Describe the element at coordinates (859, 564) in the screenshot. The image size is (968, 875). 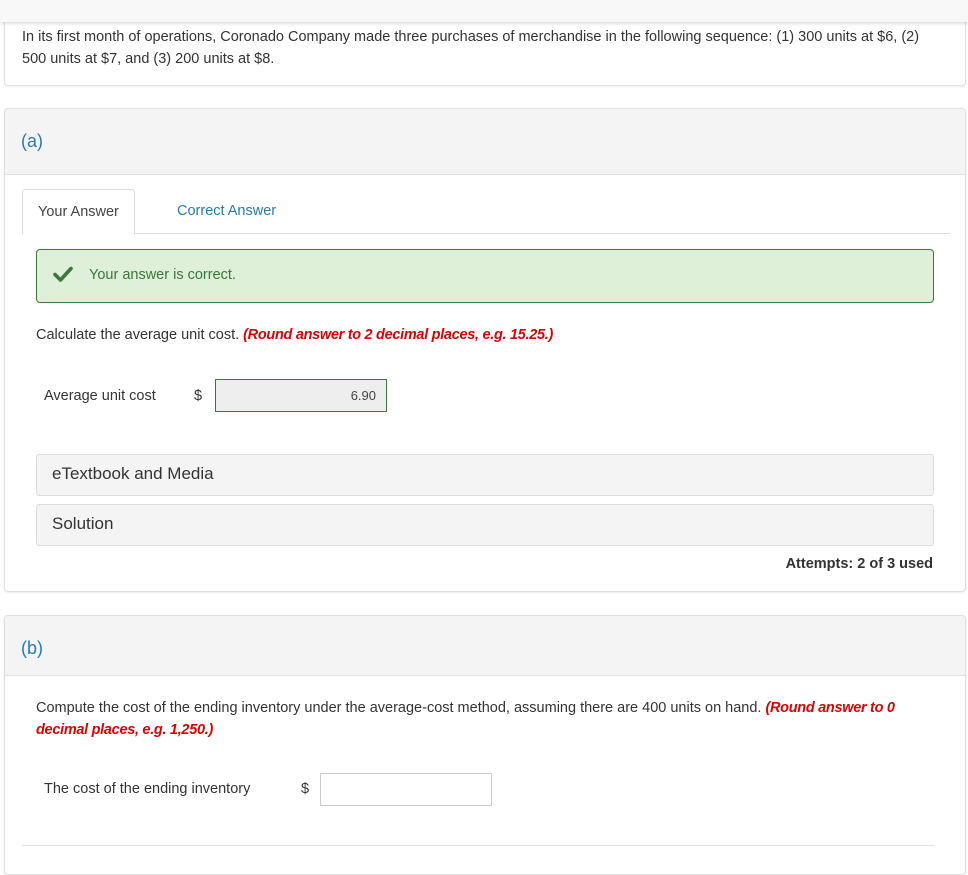
I see `attempts-counter: Attempts: 2 of 3 used` at that location.